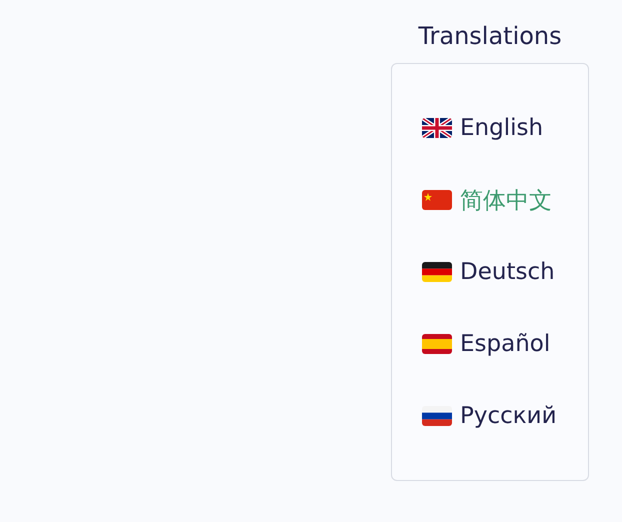 This screenshot has width=622, height=522. I want to click on panel-title: Translations, so click(490, 36).